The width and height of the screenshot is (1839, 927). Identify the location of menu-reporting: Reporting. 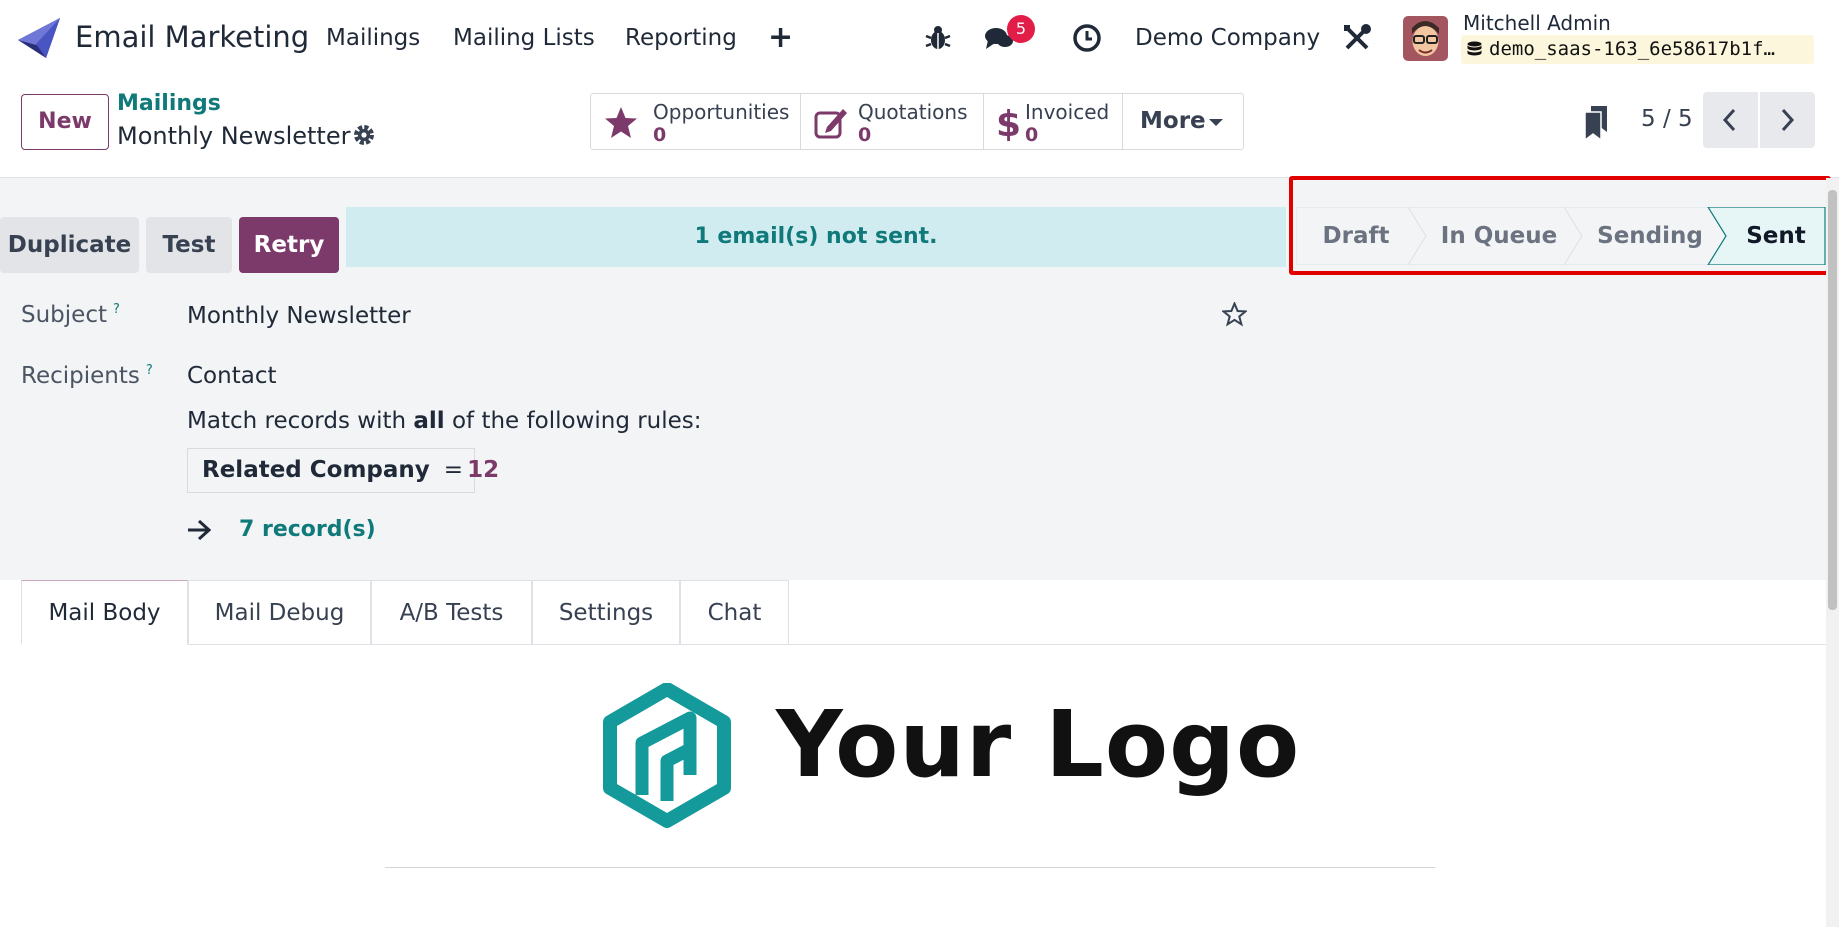
(681, 38).